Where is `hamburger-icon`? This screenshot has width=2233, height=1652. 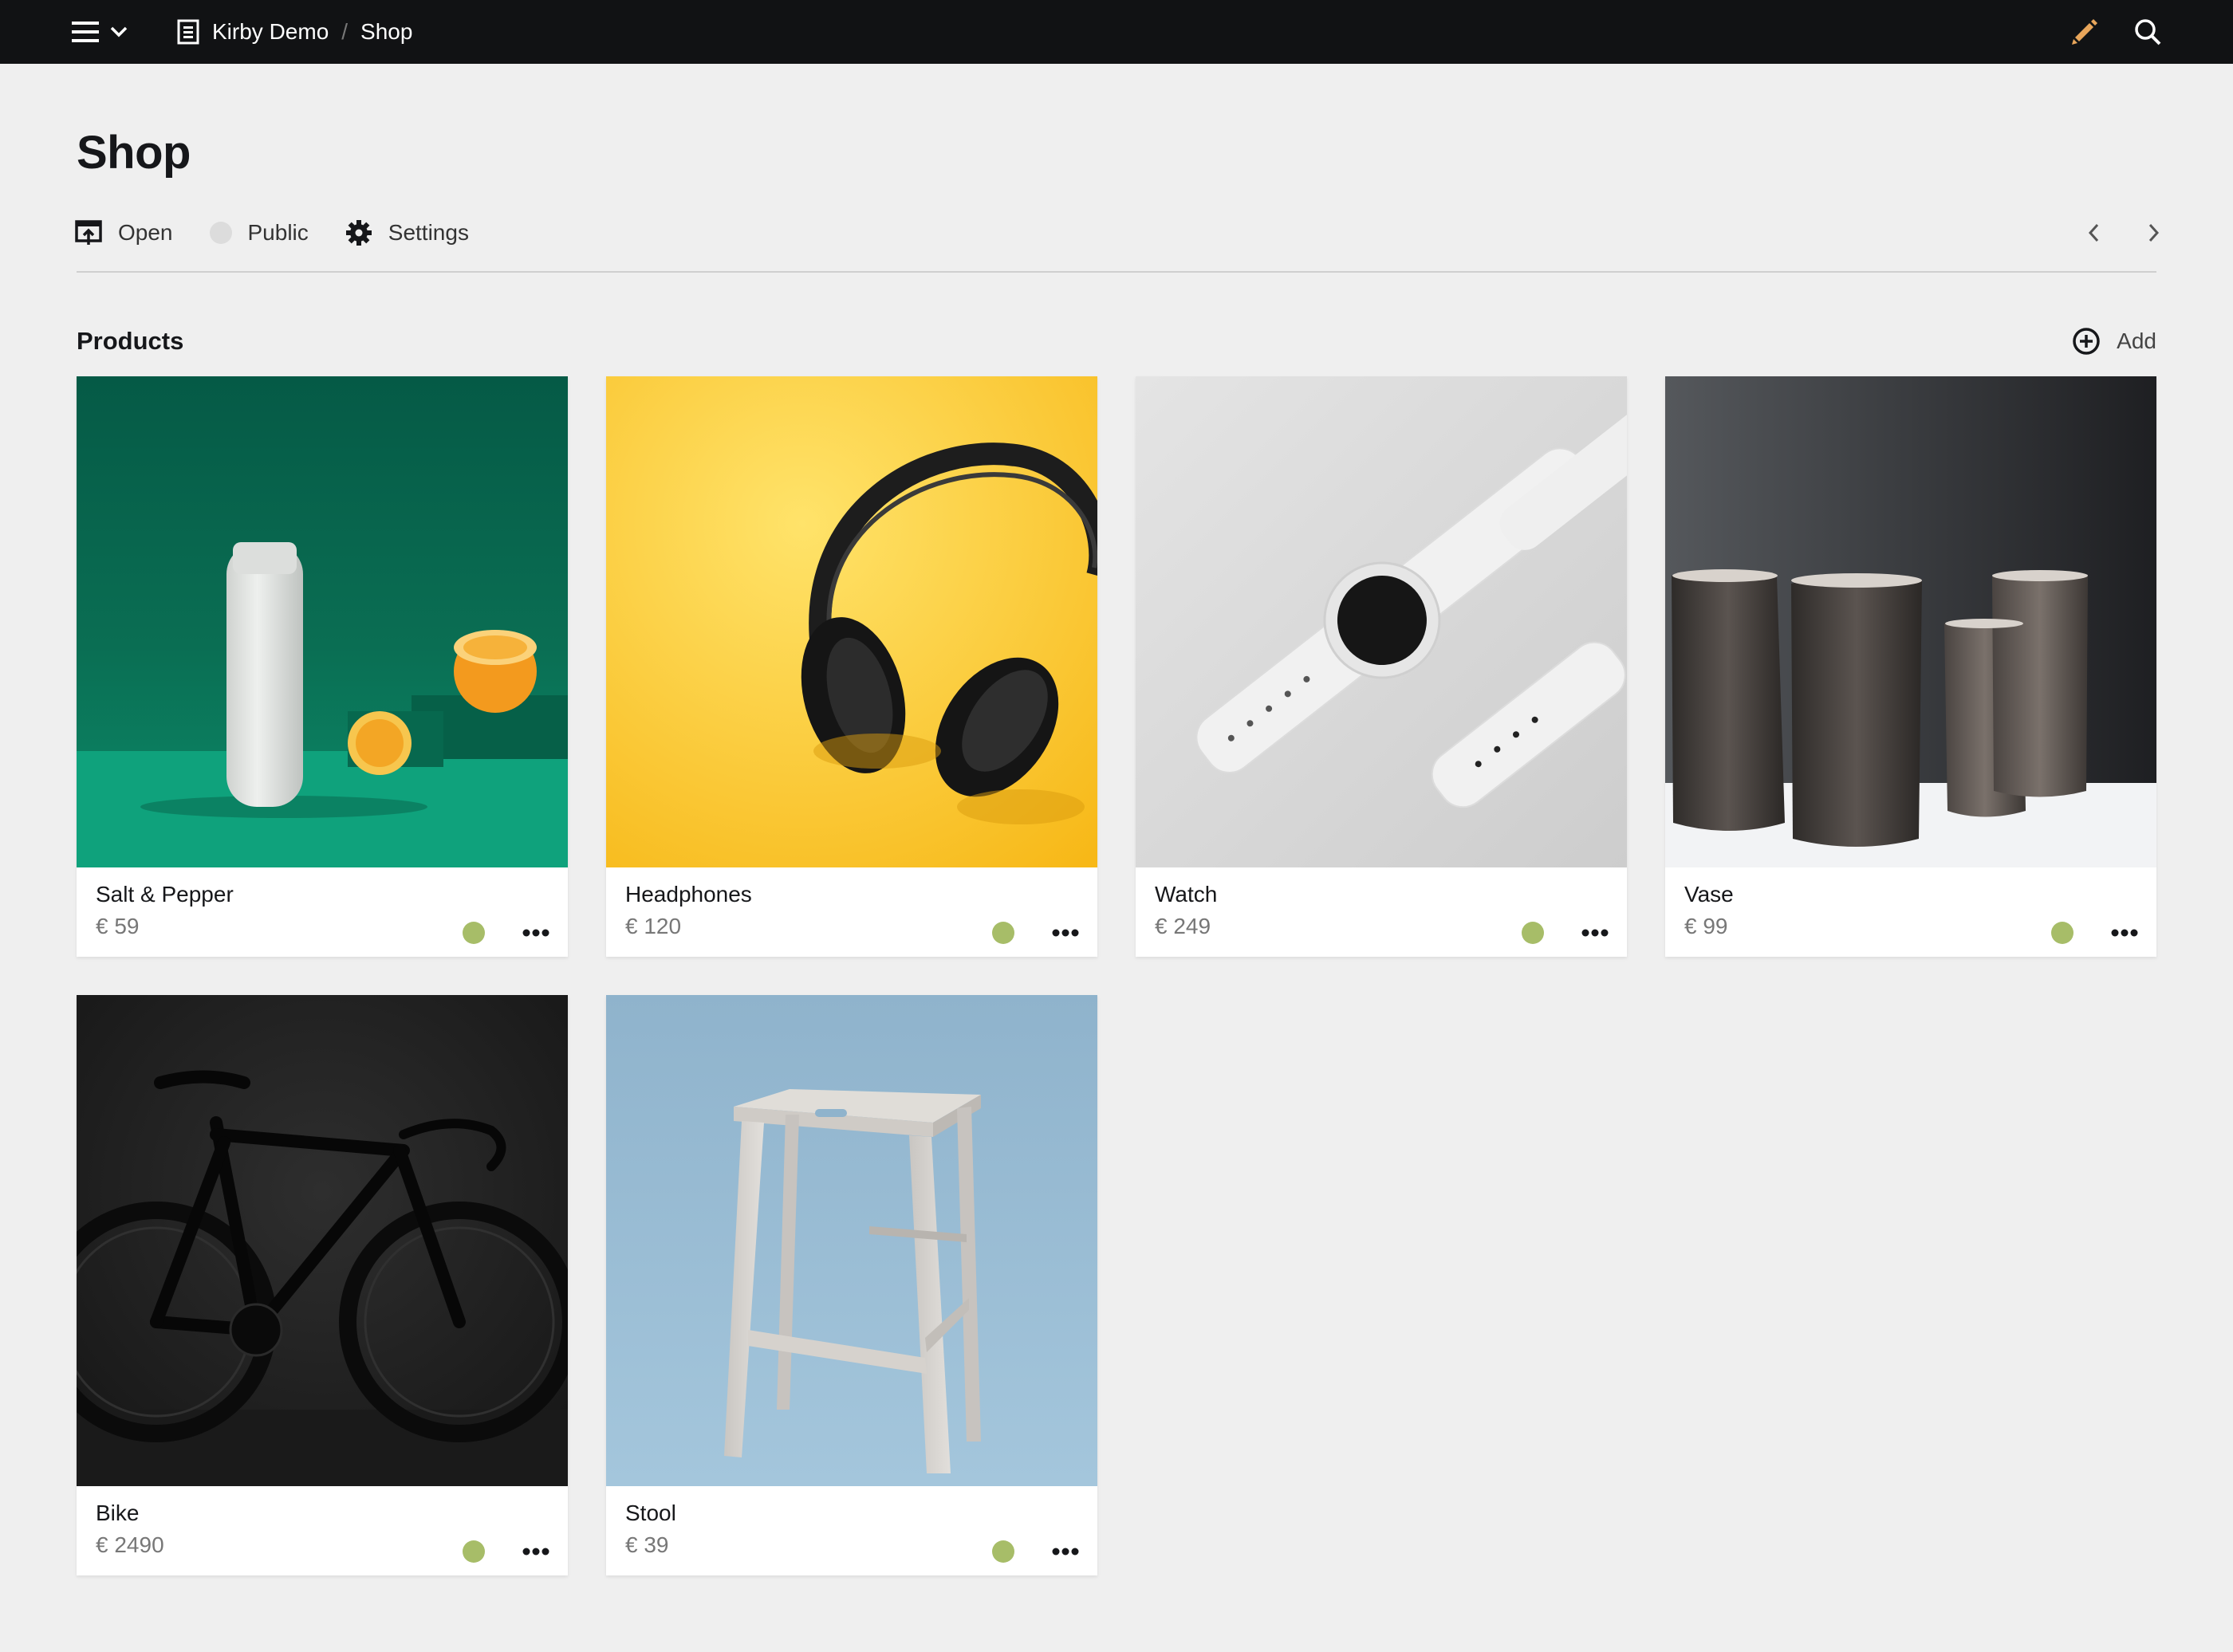
hamburger-icon is located at coordinates (85, 32).